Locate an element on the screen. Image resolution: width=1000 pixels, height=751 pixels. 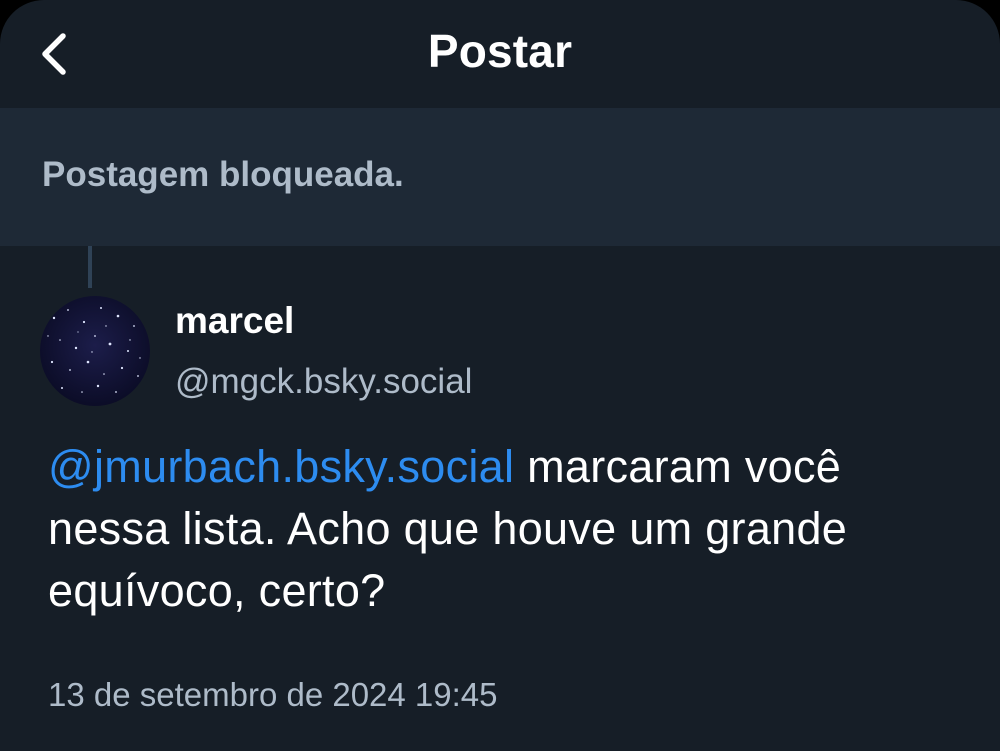
back-button is located at coordinates (54, 54).